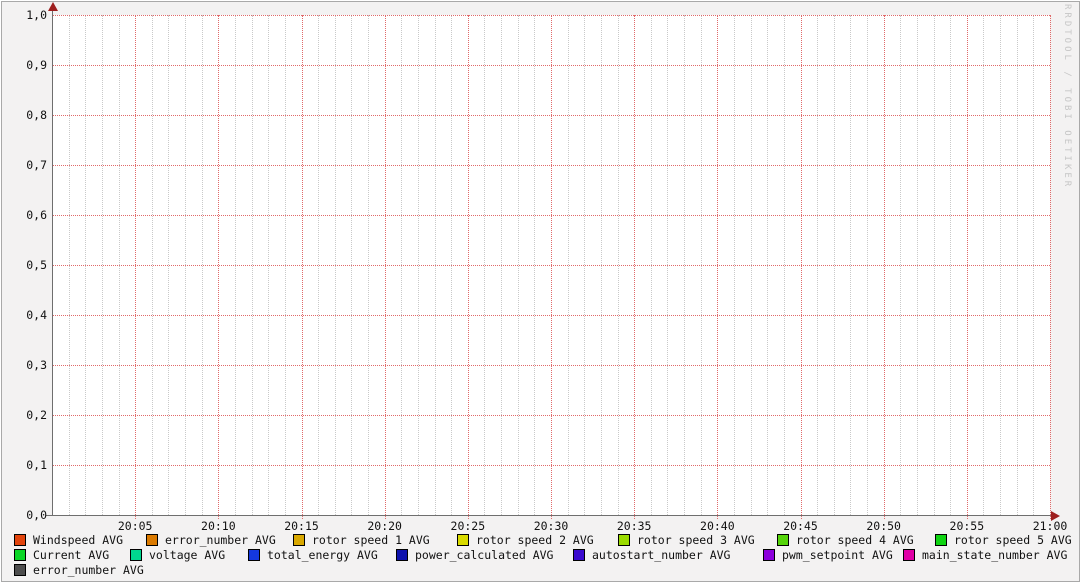 This screenshot has width=1081, height=583. What do you see at coordinates (800, 526) in the screenshot?
I see `x-tick-label: 20:45` at bounding box center [800, 526].